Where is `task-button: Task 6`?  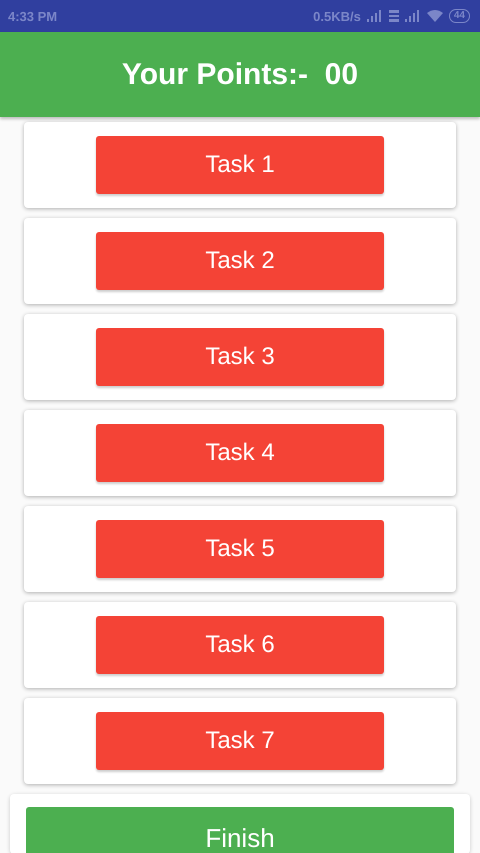
task-button: Task 6 is located at coordinates (240, 645).